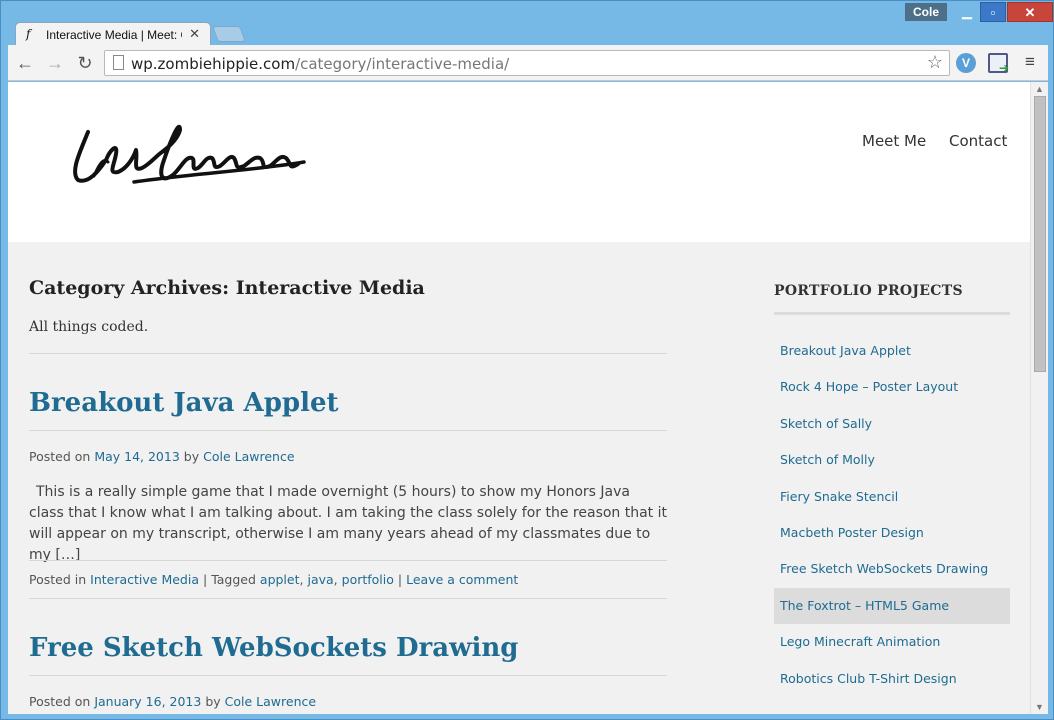  Describe the element at coordinates (892, 424) in the screenshot. I see `sidebar-item: Sketch of Sally` at that location.